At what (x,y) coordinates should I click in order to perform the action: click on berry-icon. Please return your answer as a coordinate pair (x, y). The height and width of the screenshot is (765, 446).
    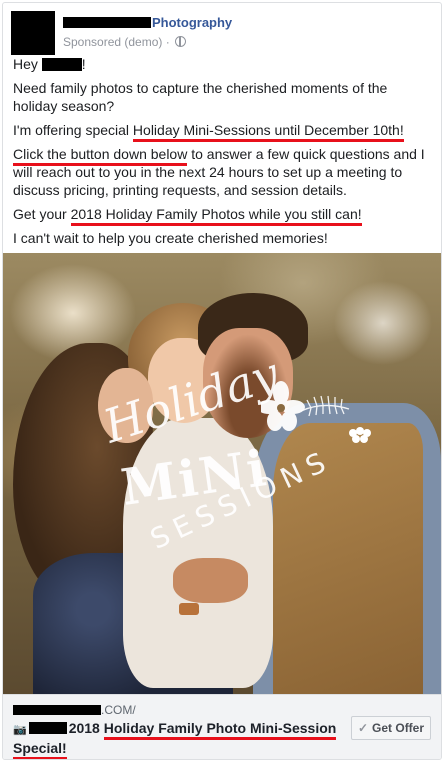
    Looking at the image, I should click on (360, 435).